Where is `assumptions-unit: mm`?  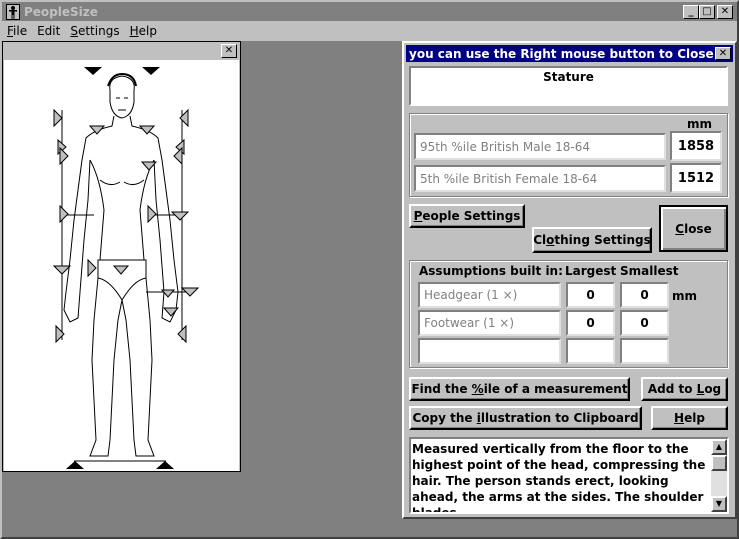
assumptions-unit: mm is located at coordinates (685, 296).